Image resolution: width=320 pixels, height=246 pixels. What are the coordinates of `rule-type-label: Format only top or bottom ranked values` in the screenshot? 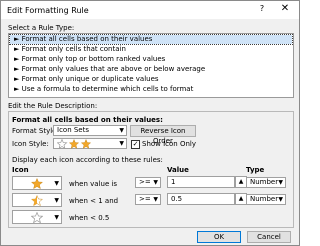 It's located at (93, 59).